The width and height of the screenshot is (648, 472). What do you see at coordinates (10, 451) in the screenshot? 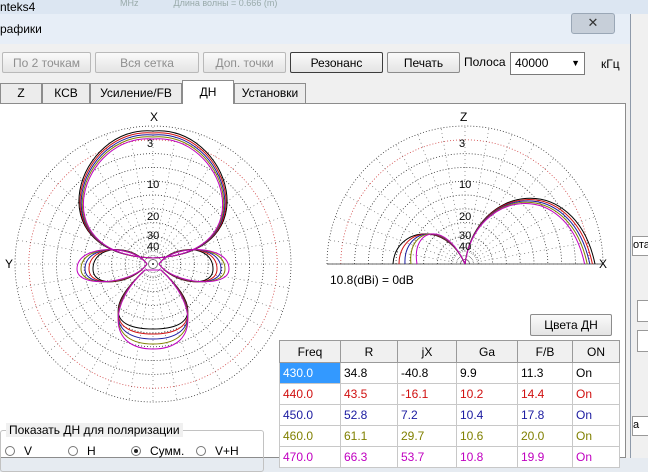
I see `radio-v-circle` at bounding box center [10, 451].